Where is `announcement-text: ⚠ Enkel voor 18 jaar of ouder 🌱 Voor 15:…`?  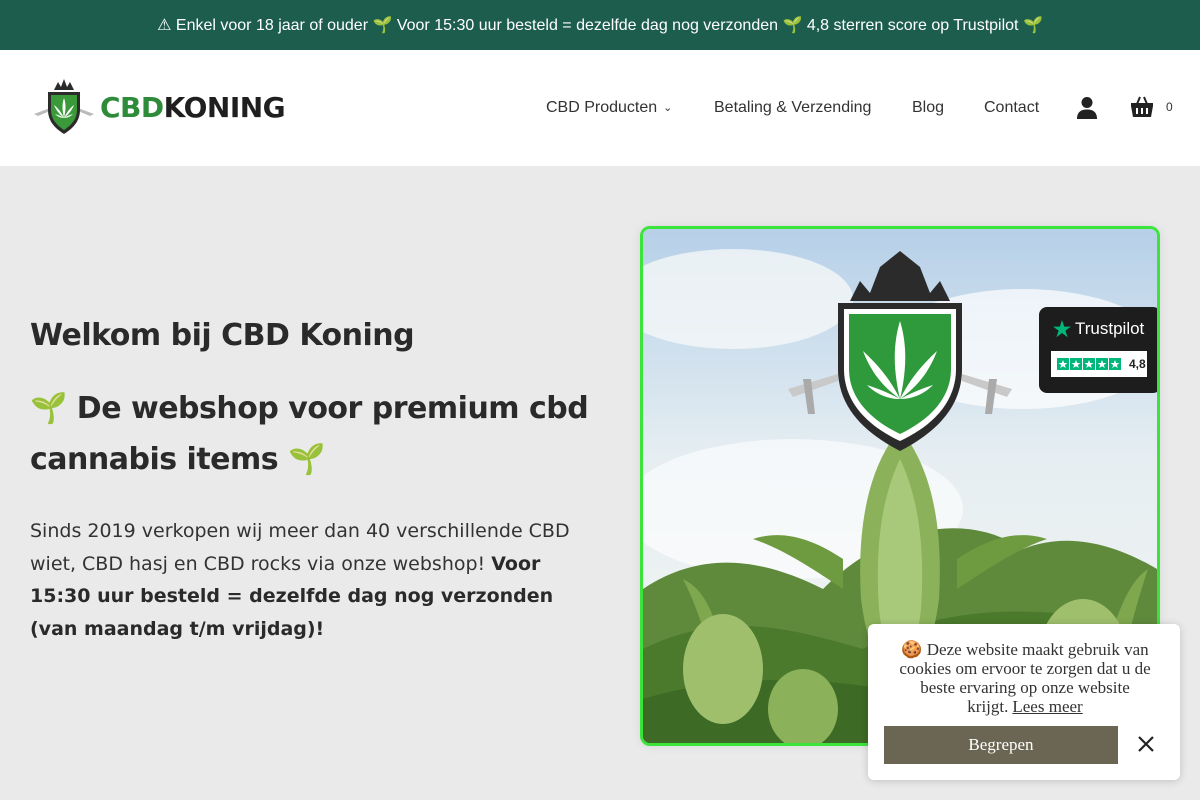
announcement-text: ⚠ Enkel voor 18 jaar of ouder 🌱 Voor 15:… is located at coordinates (600, 25).